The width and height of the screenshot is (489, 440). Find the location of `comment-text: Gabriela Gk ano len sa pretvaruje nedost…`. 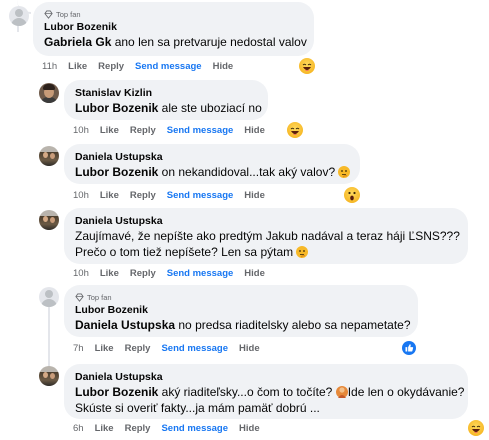

comment-text: Gabriela Gk ano len sa pretvaruje nedost… is located at coordinates (175, 42).